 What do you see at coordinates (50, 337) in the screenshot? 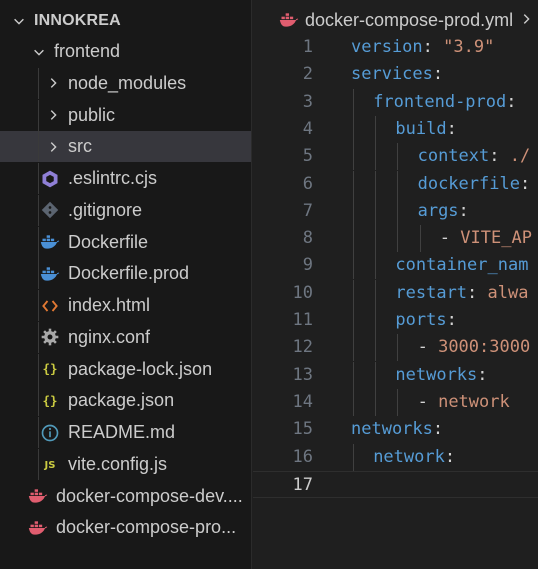
I see `gear-icon` at bounding box center [50, 337].